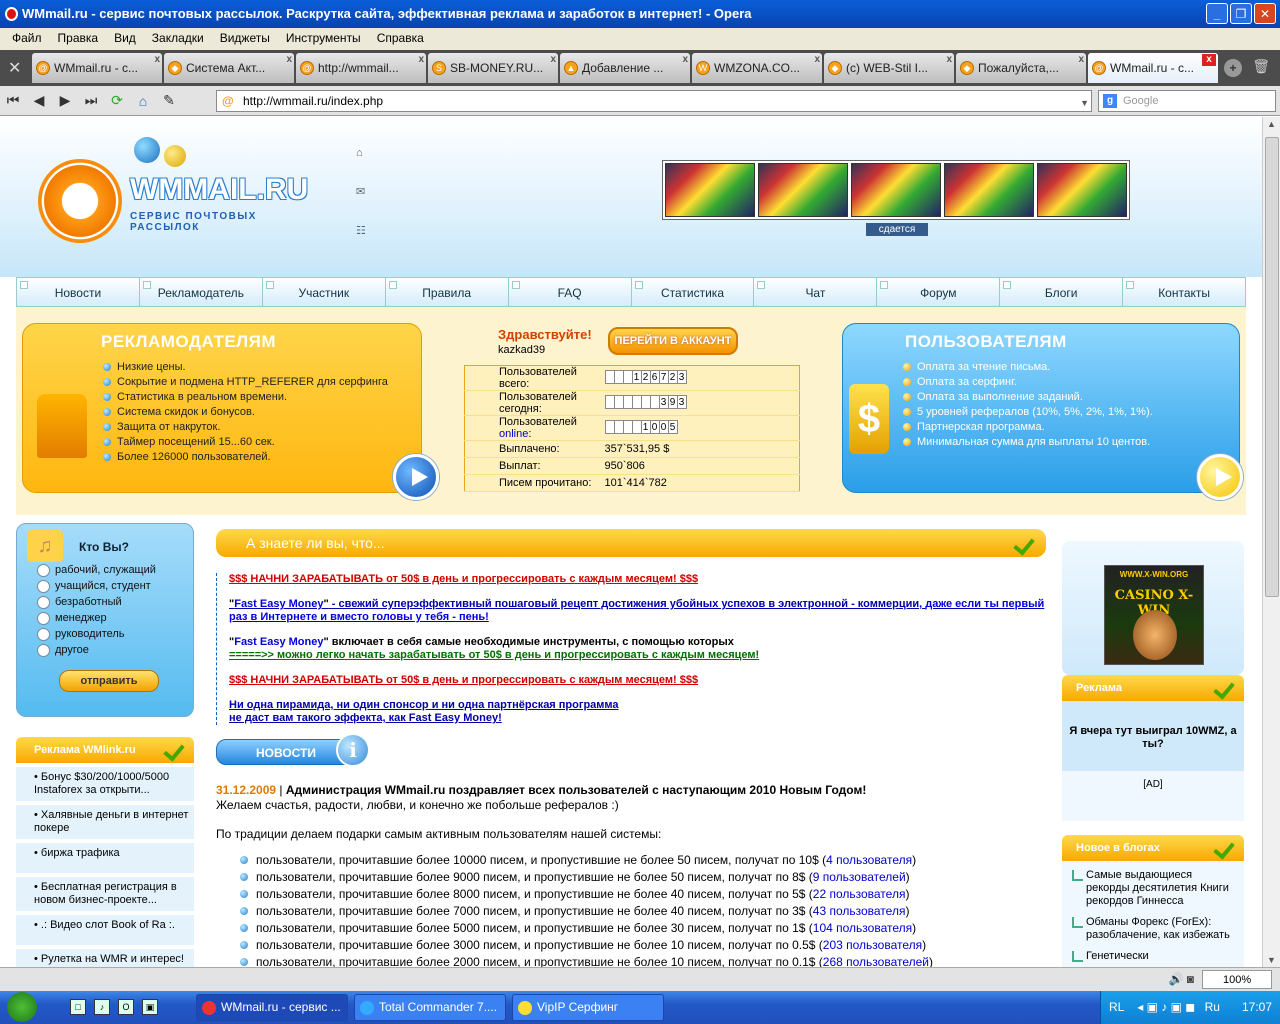 This screenshot has height=1024, width=1280. I want to click on close-button: ✕, so click(1265, 13).